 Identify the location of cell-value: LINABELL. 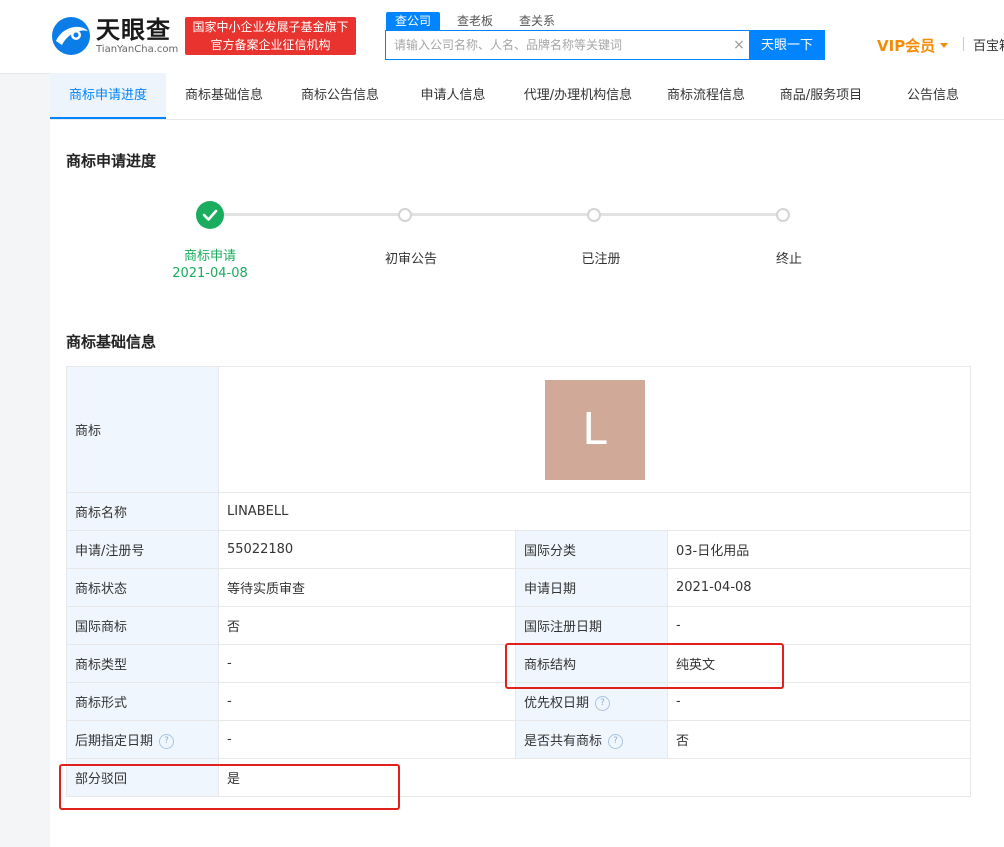
(594, 511).